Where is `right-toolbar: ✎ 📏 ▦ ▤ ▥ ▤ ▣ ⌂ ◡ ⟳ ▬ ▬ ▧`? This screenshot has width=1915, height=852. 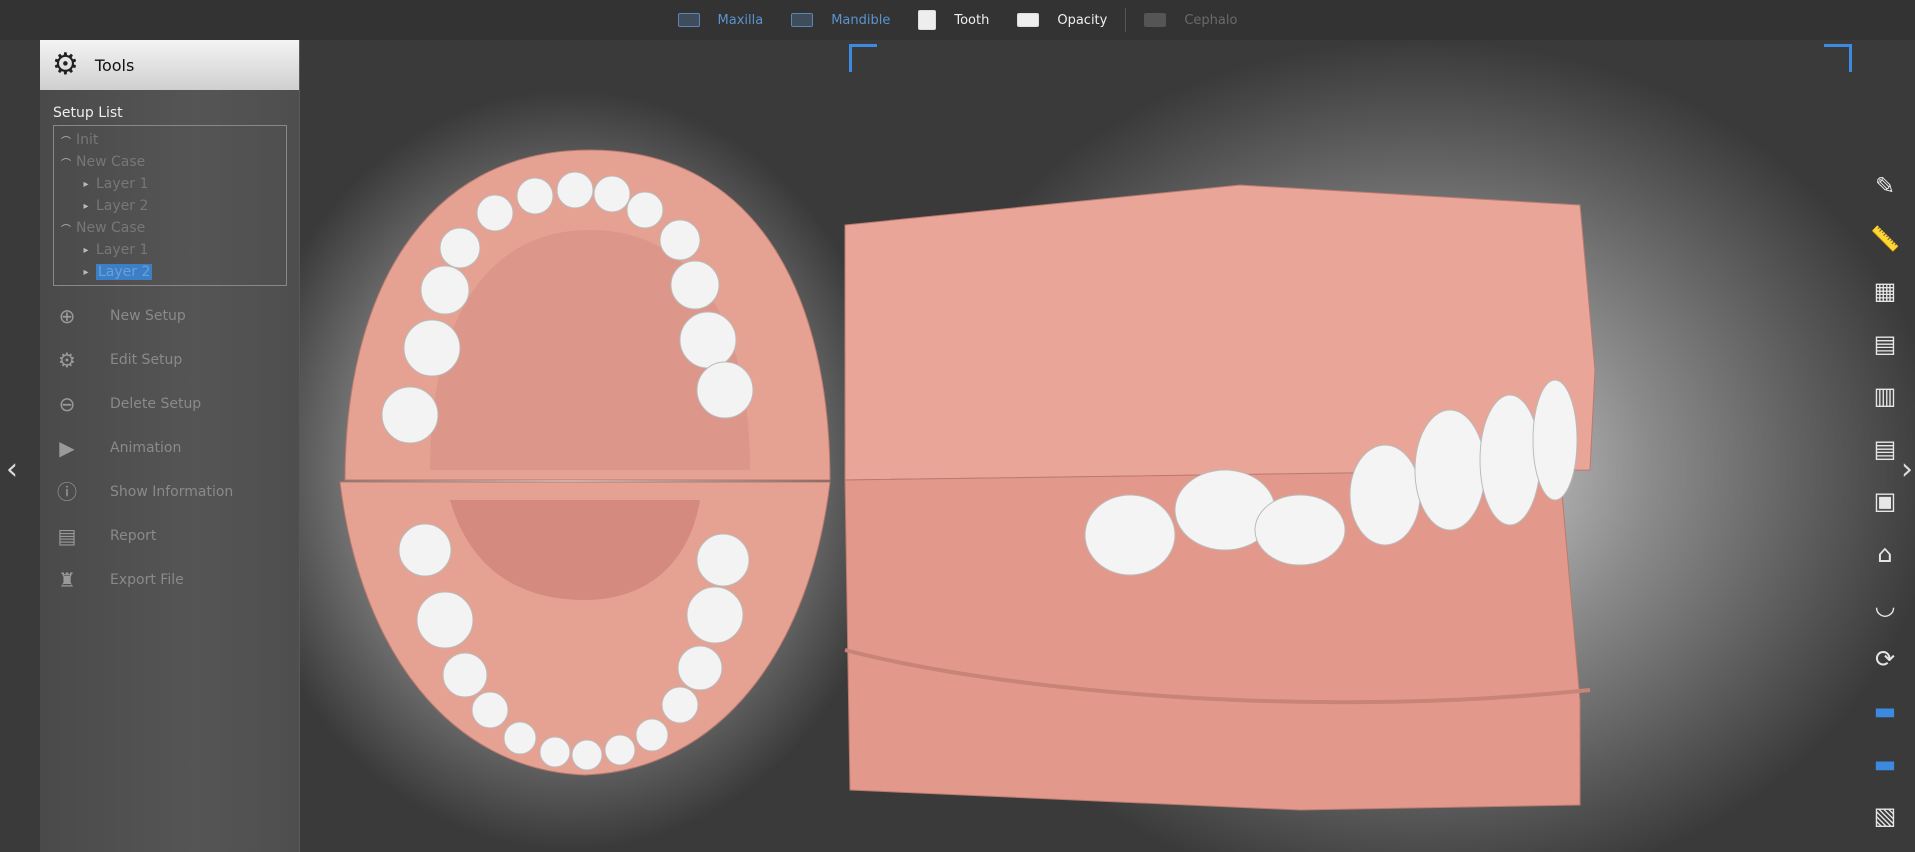 right-toolbar: ✎ 📏 ▦ ▤ ▥ ▤ ▣ ⌂ ◡ ⟳ ▬ ▬ ▧ is located at coordinates (1885, 501).